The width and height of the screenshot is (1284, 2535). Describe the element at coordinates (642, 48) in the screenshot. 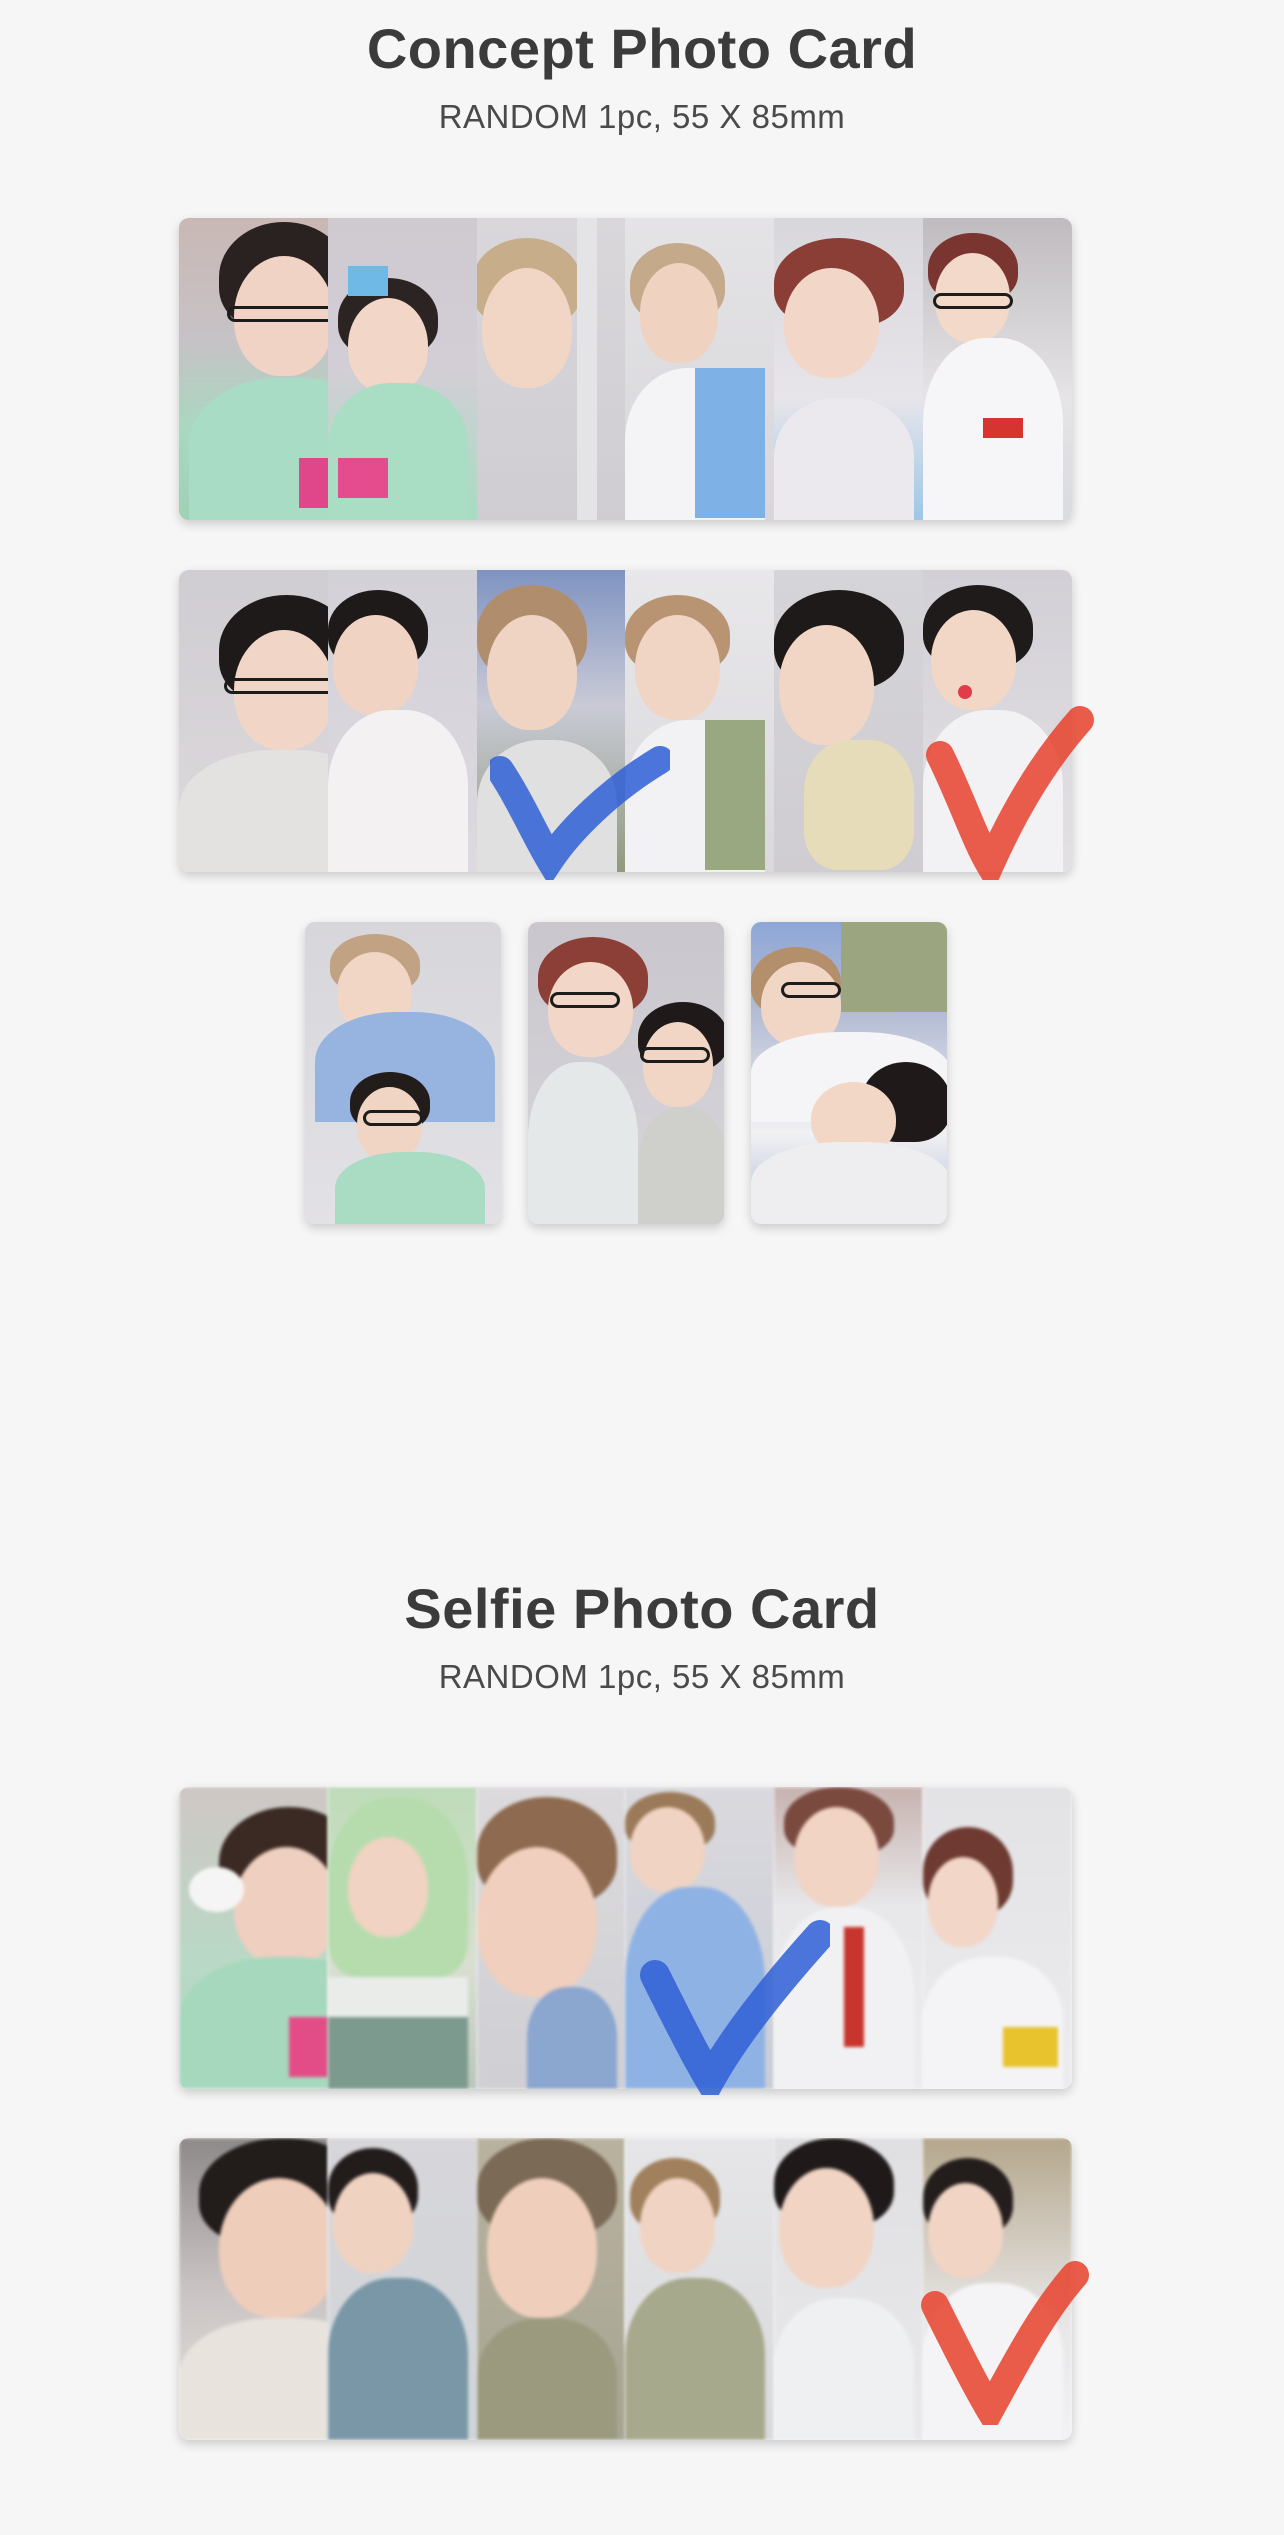

I see `concept-photo-card-title: Concept Photo Card` at that location.